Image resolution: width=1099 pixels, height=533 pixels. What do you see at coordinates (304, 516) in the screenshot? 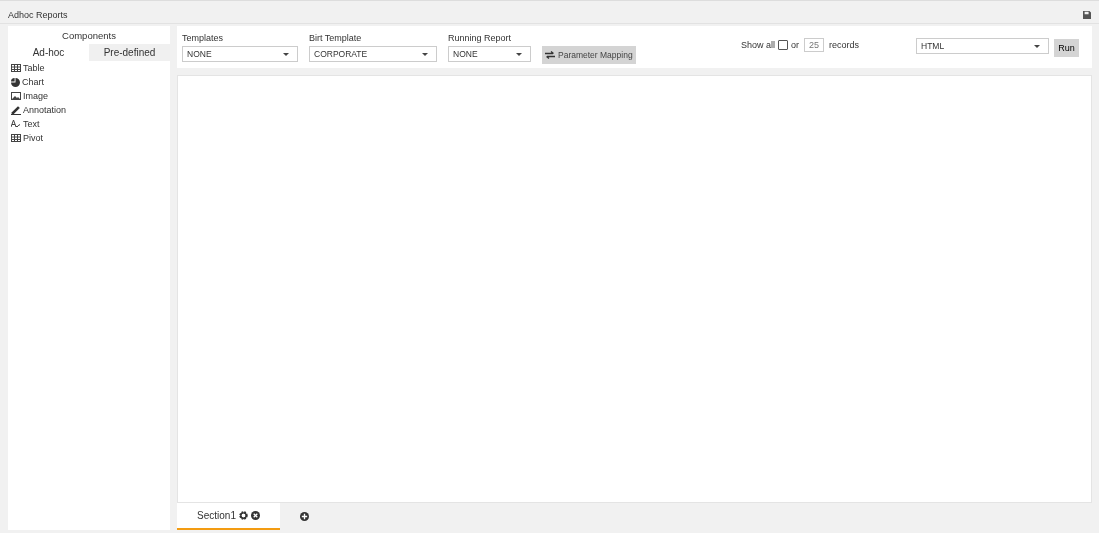
I see `add-icon` at bounding box center [304, 516].